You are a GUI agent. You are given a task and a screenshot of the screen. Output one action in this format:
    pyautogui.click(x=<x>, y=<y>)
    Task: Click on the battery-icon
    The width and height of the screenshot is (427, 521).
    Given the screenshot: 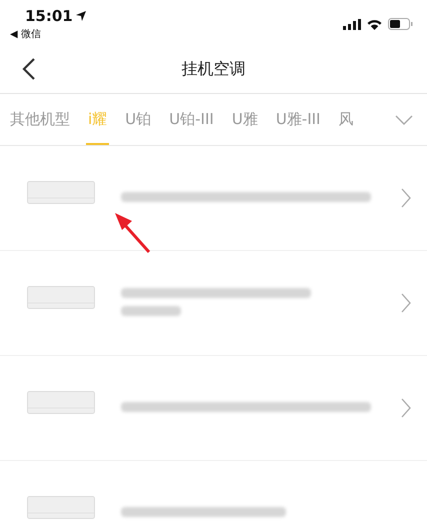 What is the action you would take?
    pyautogui.click(x=400, y=24)
    